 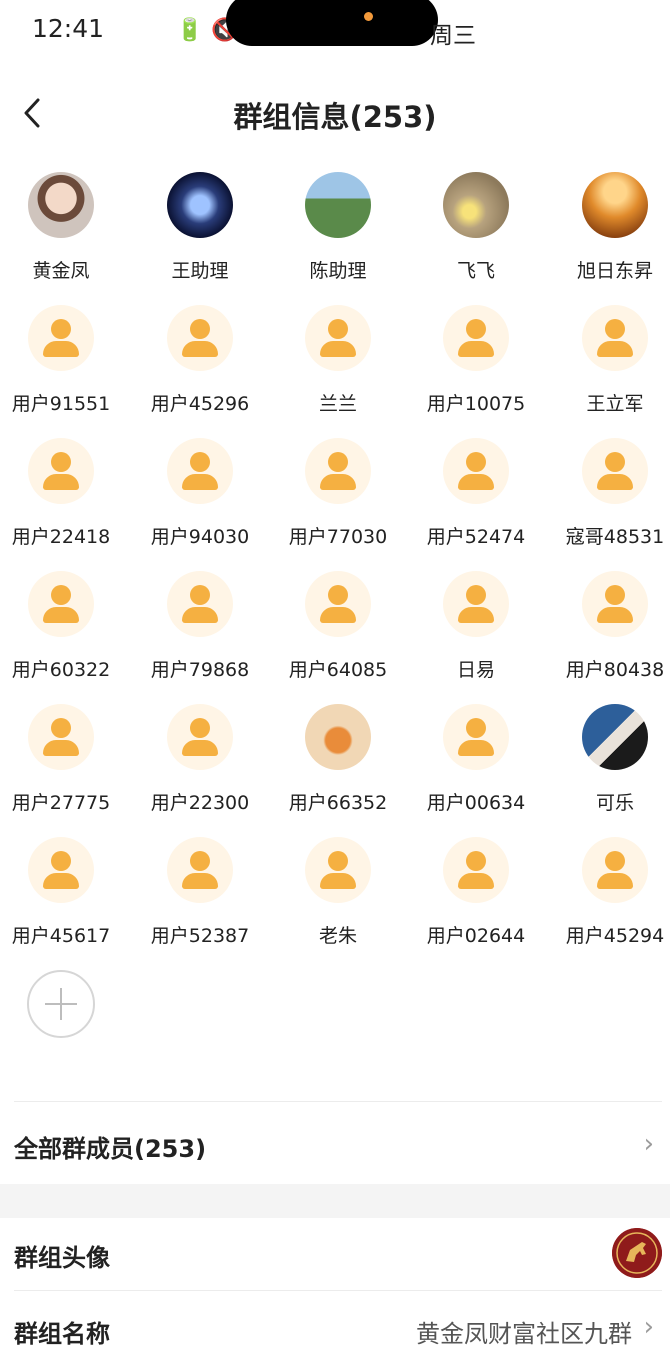 I want to click on page-title: 群组信息(253), so click(x=335, y=117).